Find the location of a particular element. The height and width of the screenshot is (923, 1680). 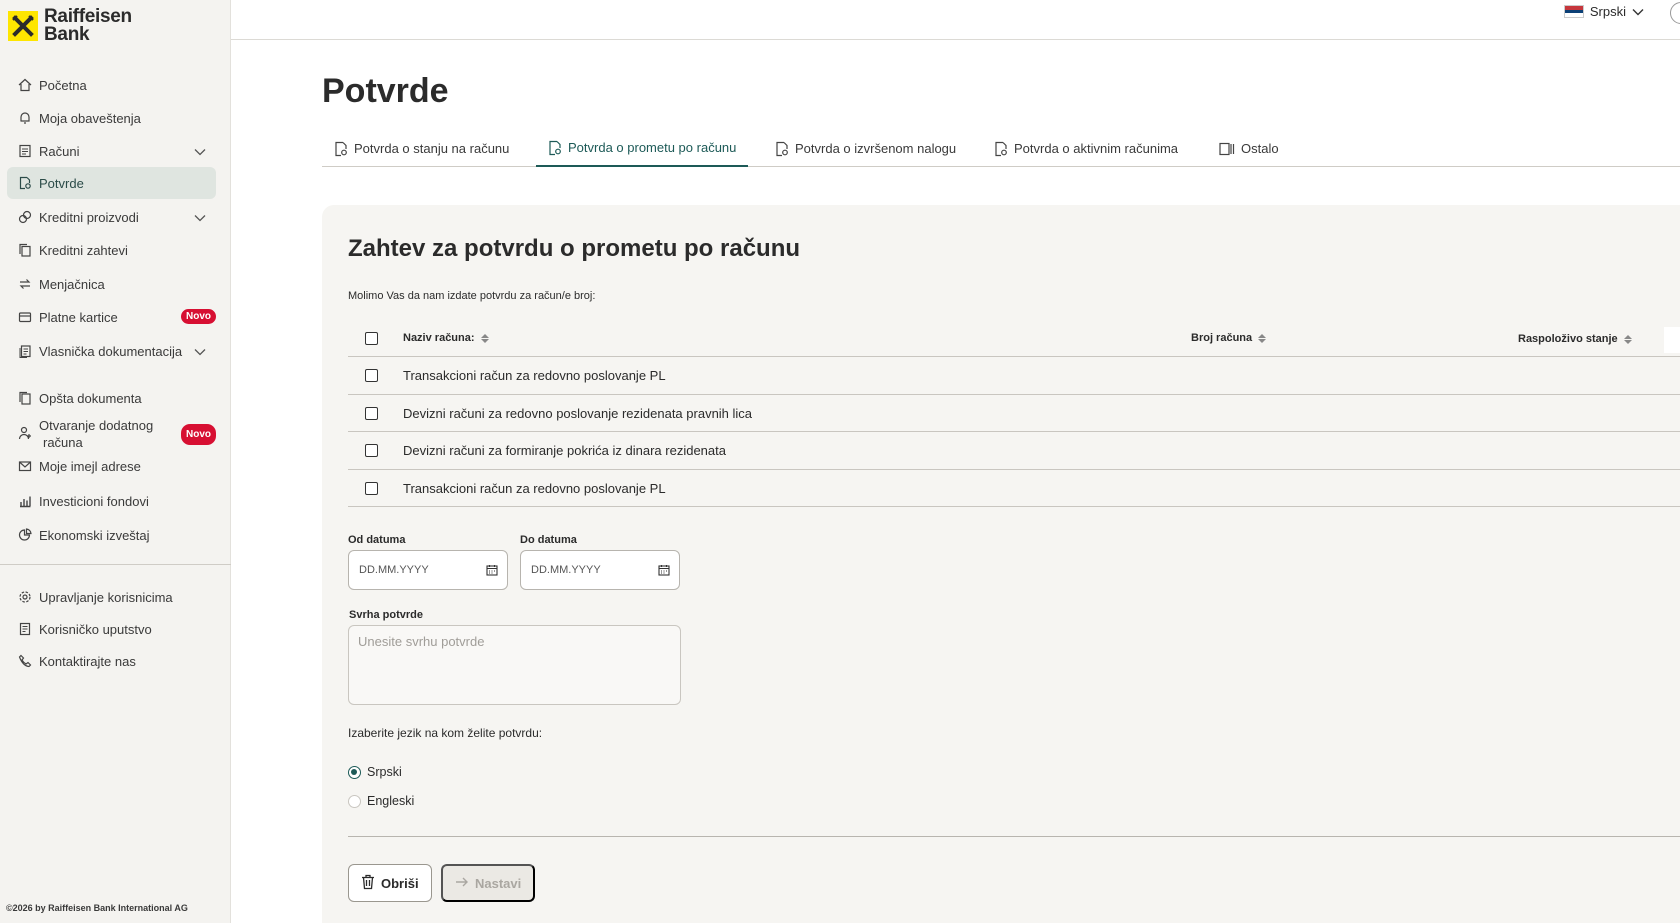

date-from-placeholder: DD.MM.YYYY is located at coordinates (394, 570).